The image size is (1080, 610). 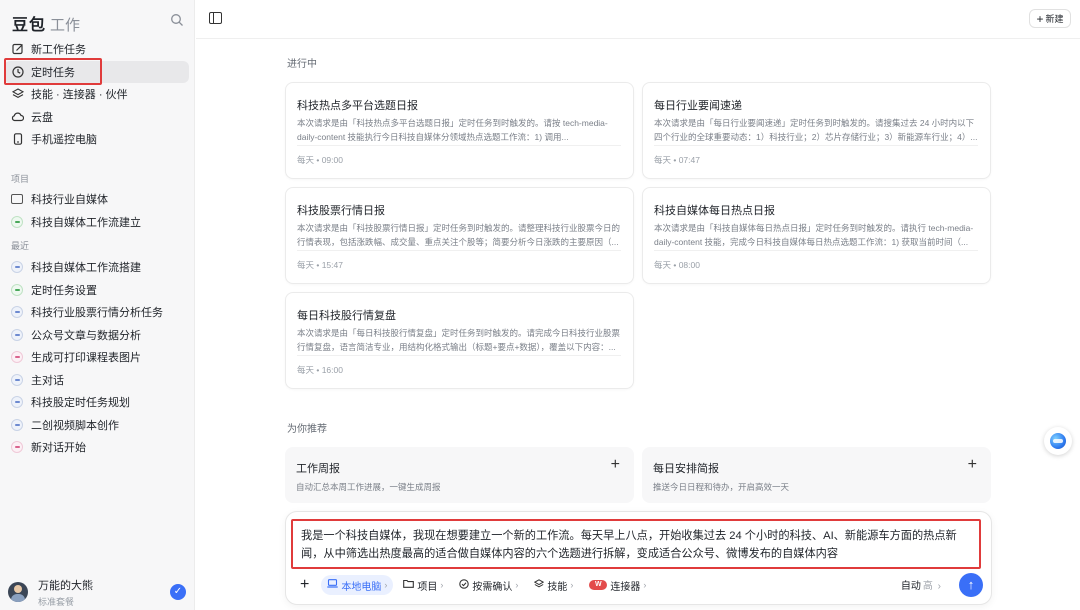 What do you see at coordinates (423, 585) in the screenshot?
I see `project-button: 项目 ›` at bounding box center [423, 585].